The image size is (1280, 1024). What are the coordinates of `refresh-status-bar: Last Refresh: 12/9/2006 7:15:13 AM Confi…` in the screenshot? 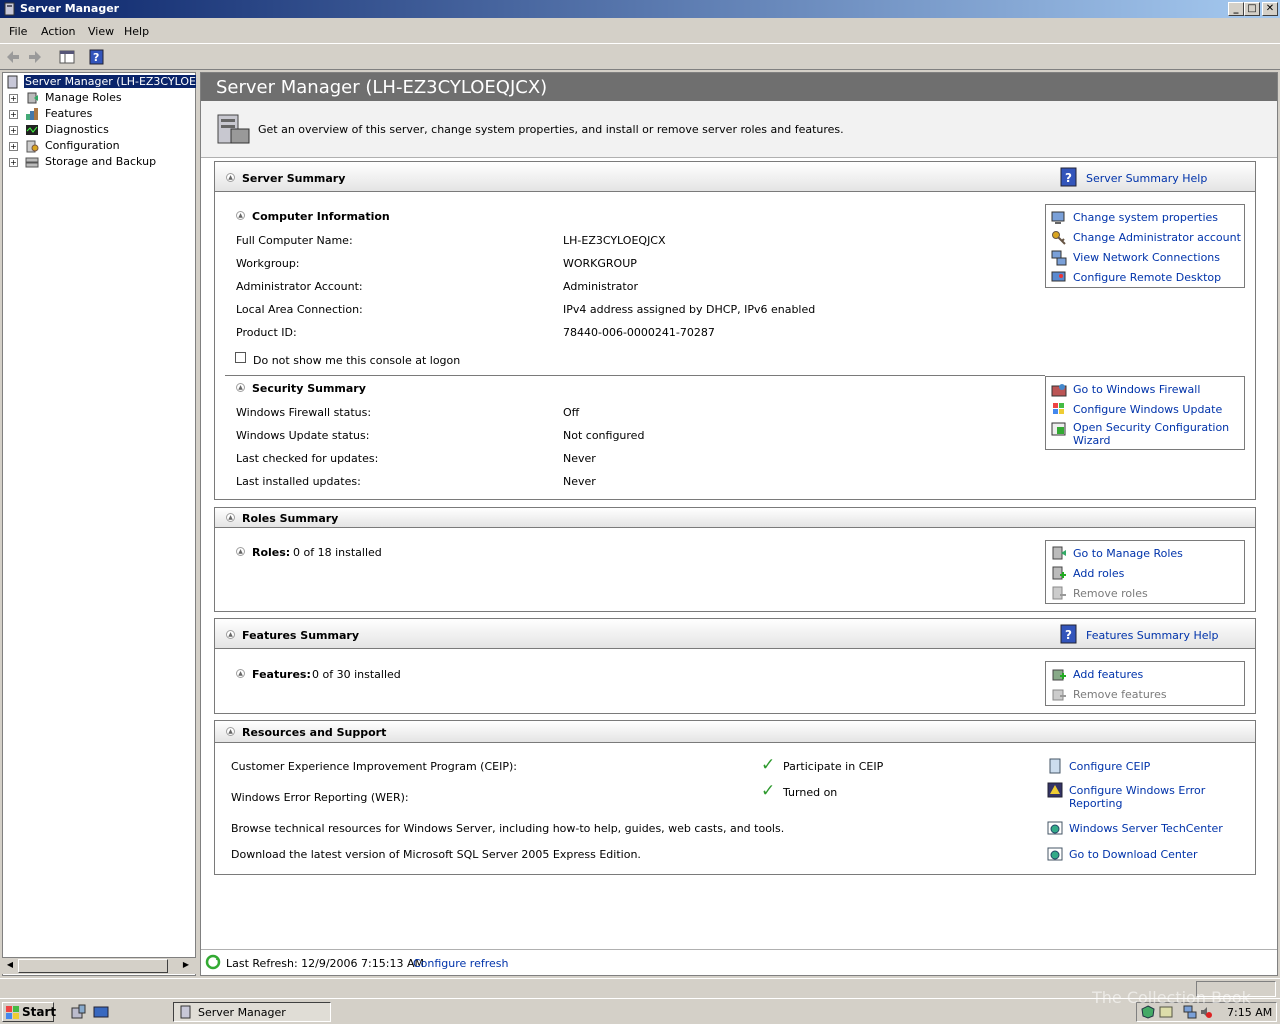 It's located at (739, 962).